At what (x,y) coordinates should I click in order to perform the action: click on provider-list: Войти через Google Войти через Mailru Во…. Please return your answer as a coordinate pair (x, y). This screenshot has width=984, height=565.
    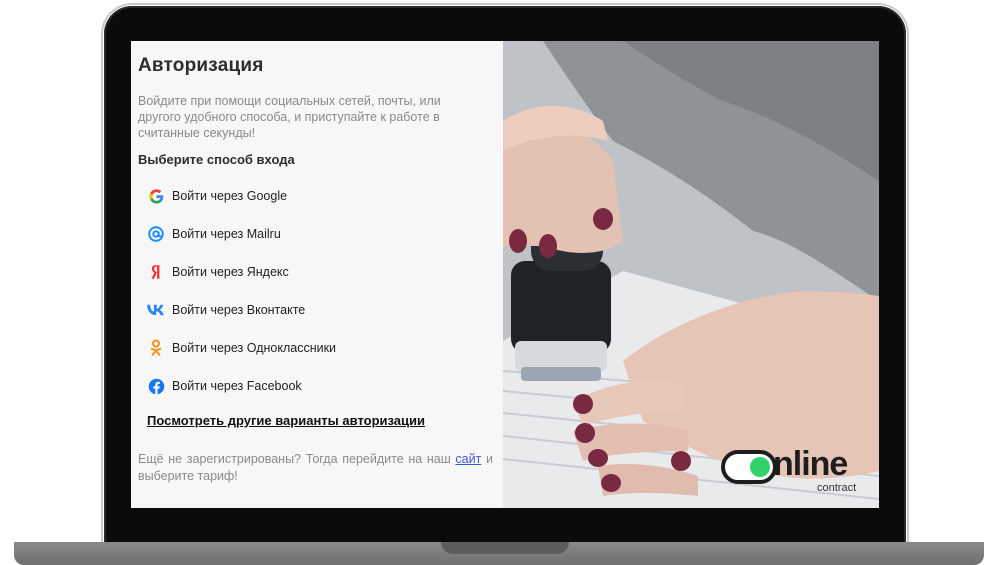
    Looking at the image, I should click on (241, 291).